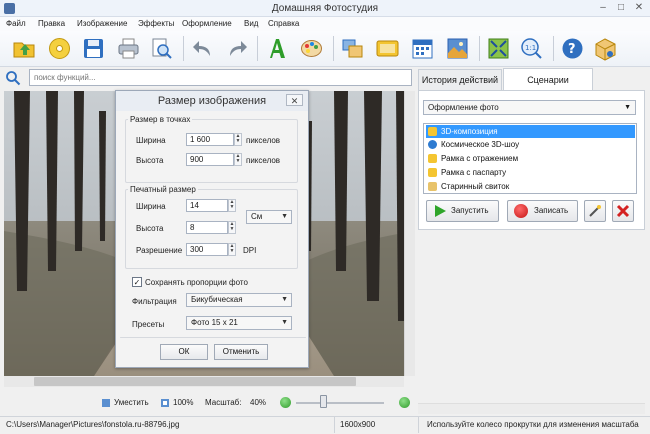 The width and height of the screenshot is (650, 434). Describe the element at coordinates (207, 249) in the screenshot. I see `resolution-input: 300` at that location.